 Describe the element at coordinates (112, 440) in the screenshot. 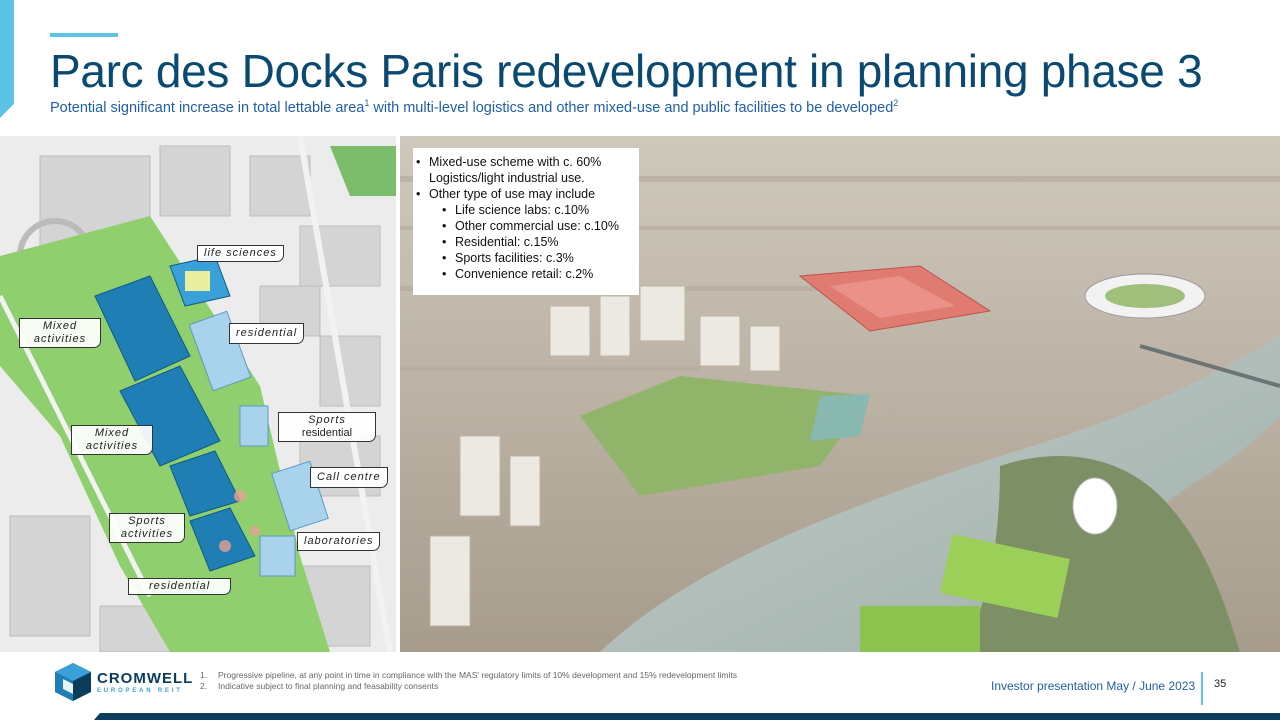

I see `plan-label-mixed-activities-2: Mixed activities` at that location.